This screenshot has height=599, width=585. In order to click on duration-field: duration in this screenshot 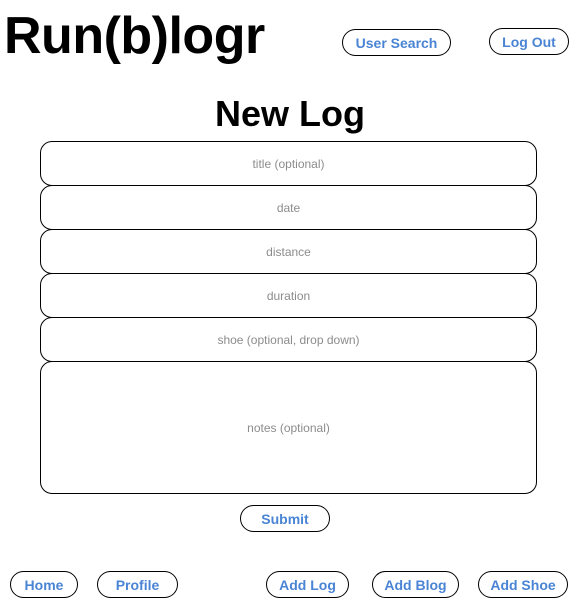, I will do `click(288, 295)`.